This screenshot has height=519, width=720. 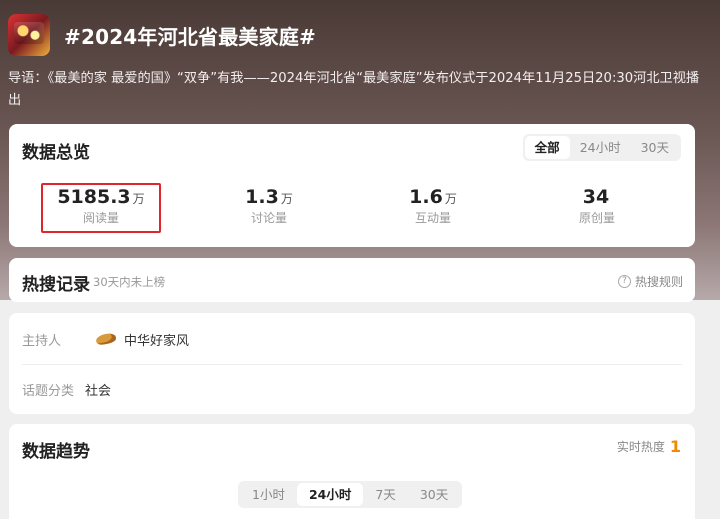 What do you see at coordinates (106, 339) in the screenshot?
I see `host-avatar-icon` at bounding box center [106, 339].